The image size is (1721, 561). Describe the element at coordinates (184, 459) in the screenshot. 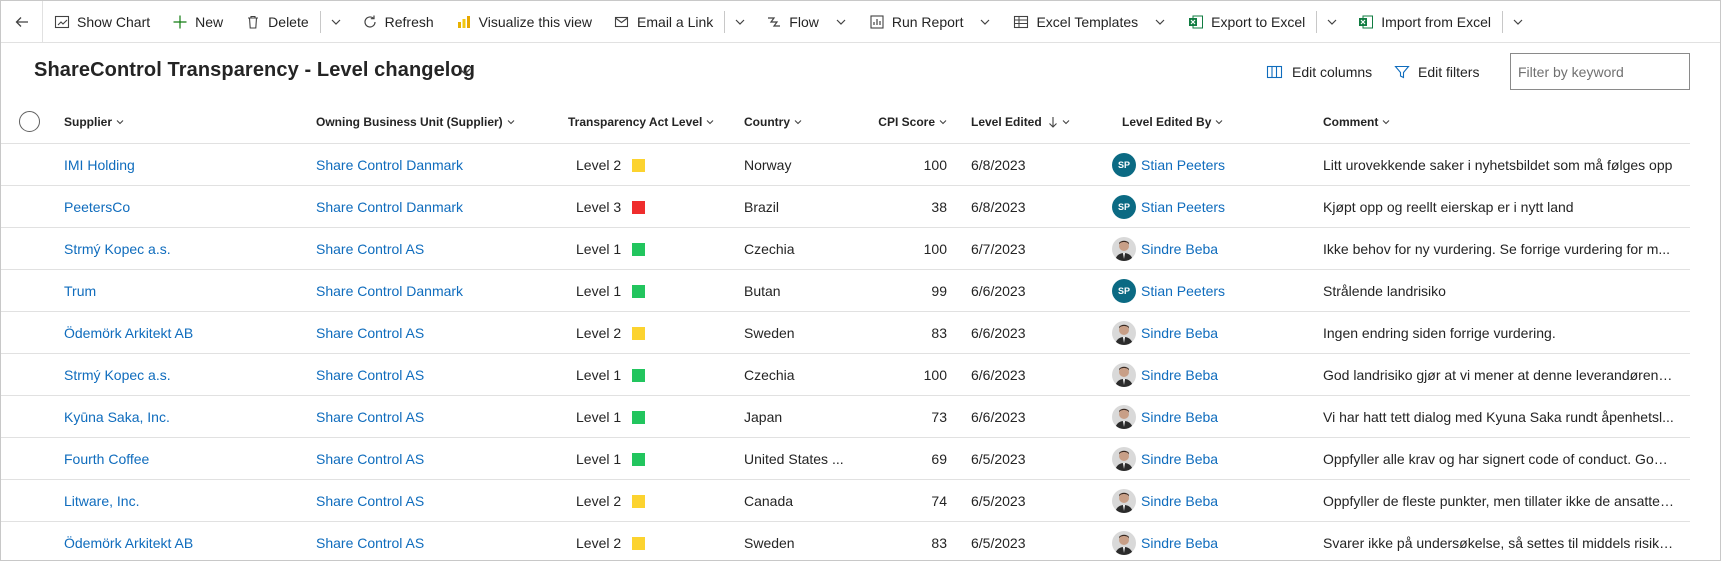

I see `supplier-link: Fourth Coffee` at that location.